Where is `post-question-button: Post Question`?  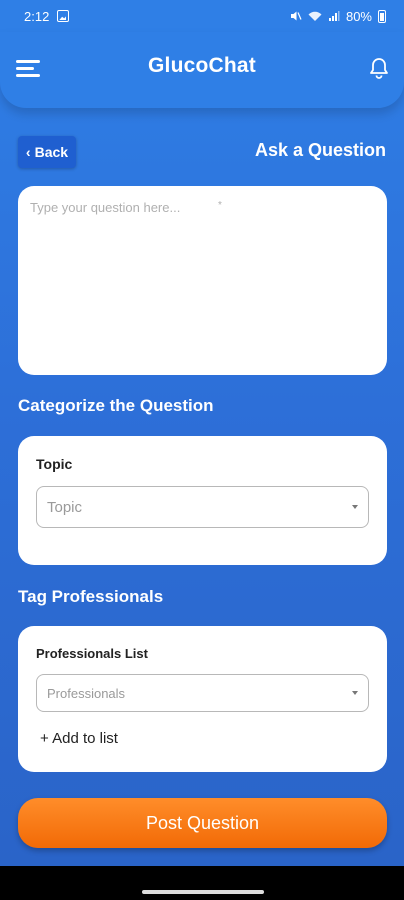 post-question-button: Post Question is located at coordinates (202, 823).